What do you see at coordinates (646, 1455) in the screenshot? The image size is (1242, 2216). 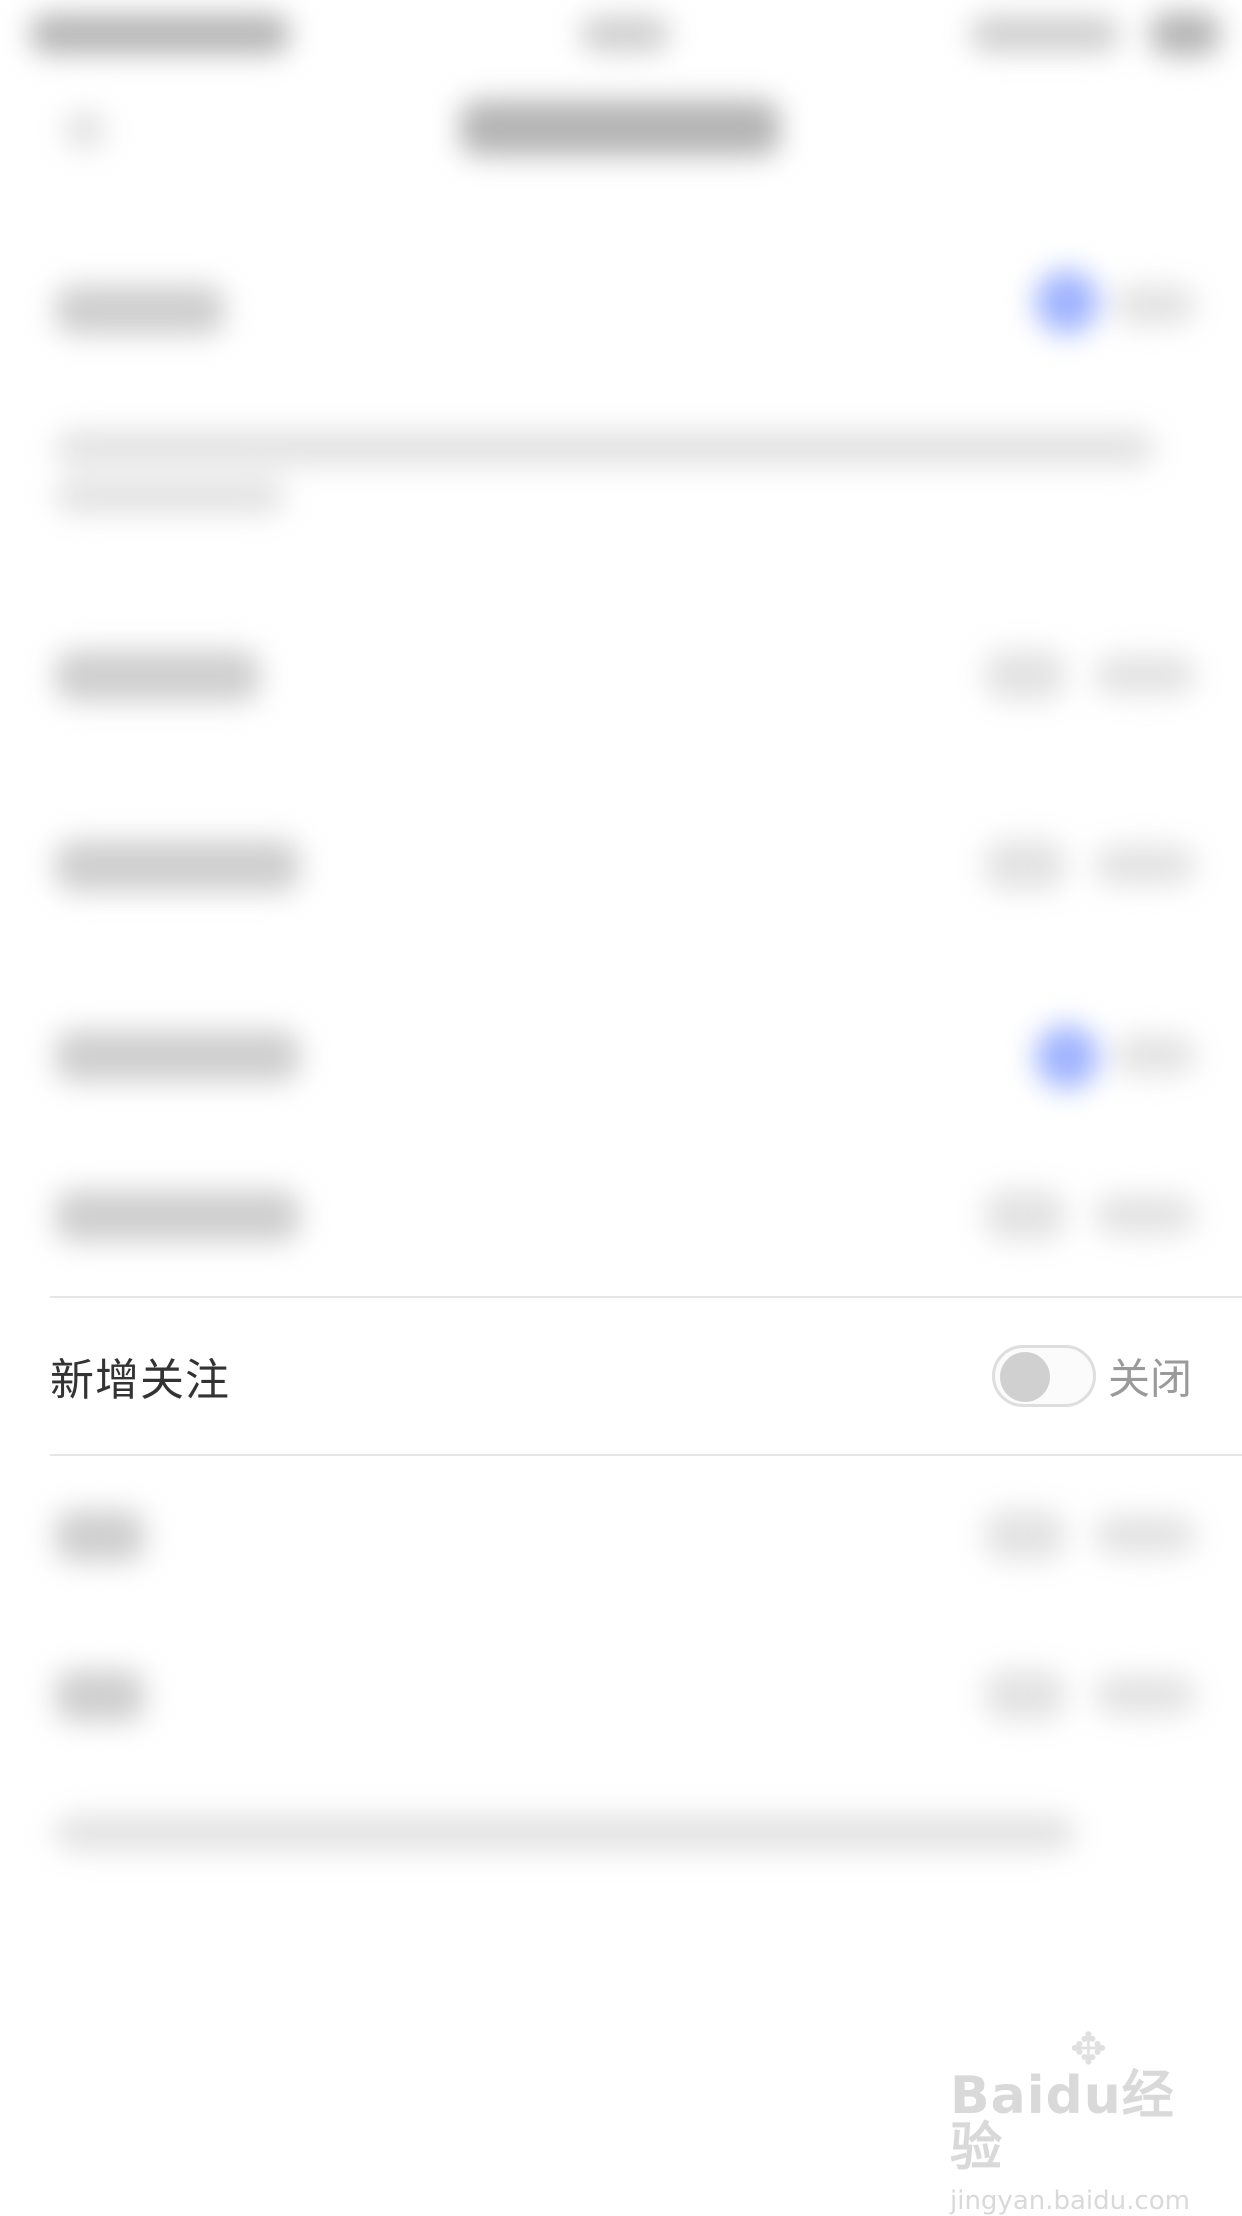 I see `row-divider-bottom` at bounding box center [646, 1455].